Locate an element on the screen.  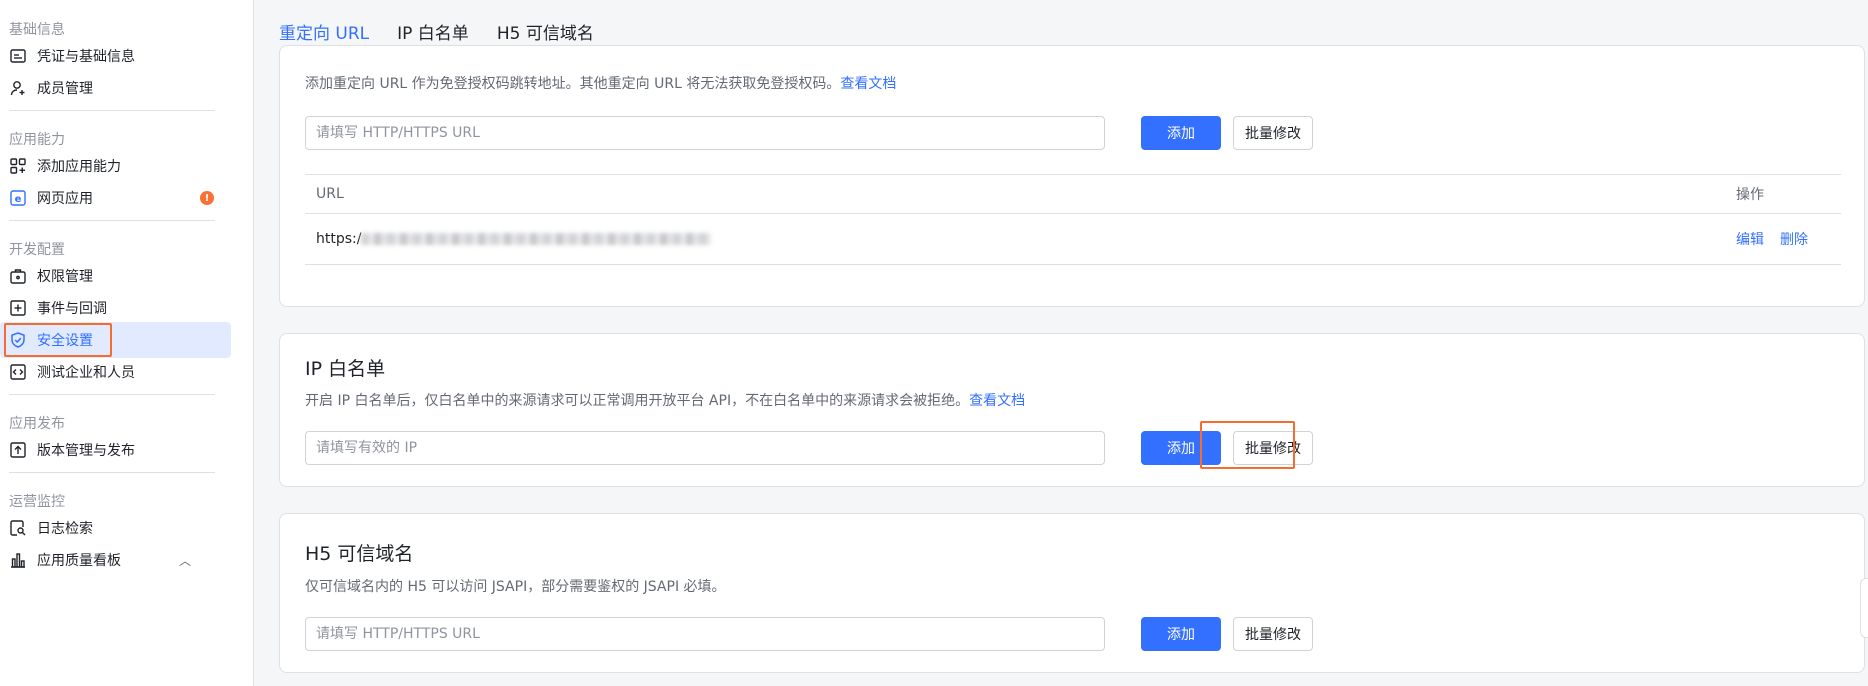
col-url-header: URL is located at coordinates (330, 194).